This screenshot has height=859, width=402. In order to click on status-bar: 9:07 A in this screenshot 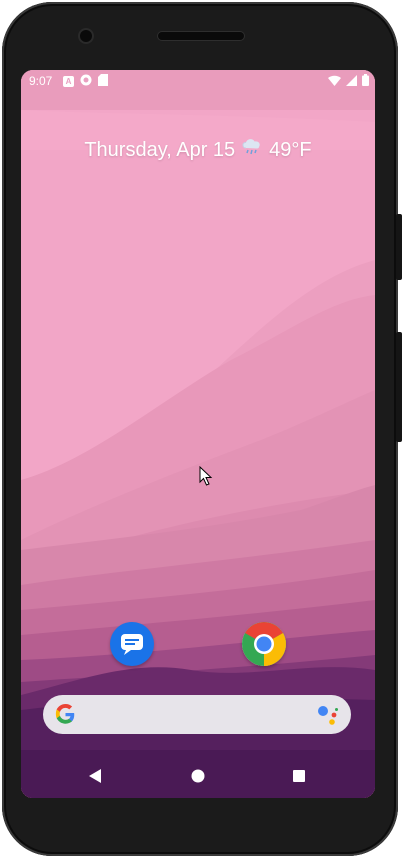, I will do `click(198, 81)`.